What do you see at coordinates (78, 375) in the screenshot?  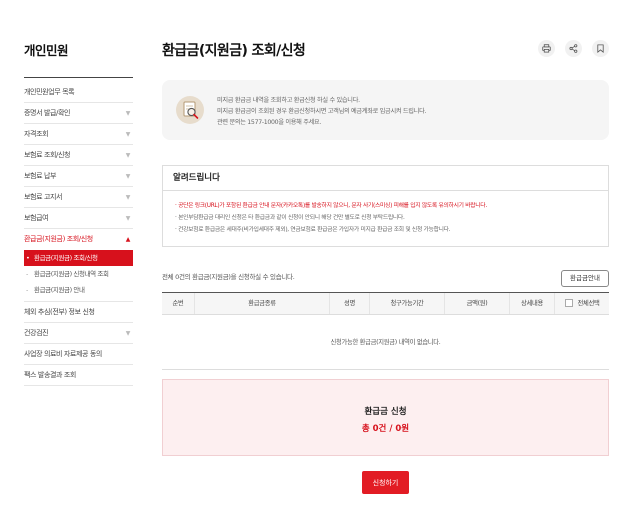 I see `sidebar-item-fax-result: 팩스 발송결과 조회` at bounding box center [78, 375].